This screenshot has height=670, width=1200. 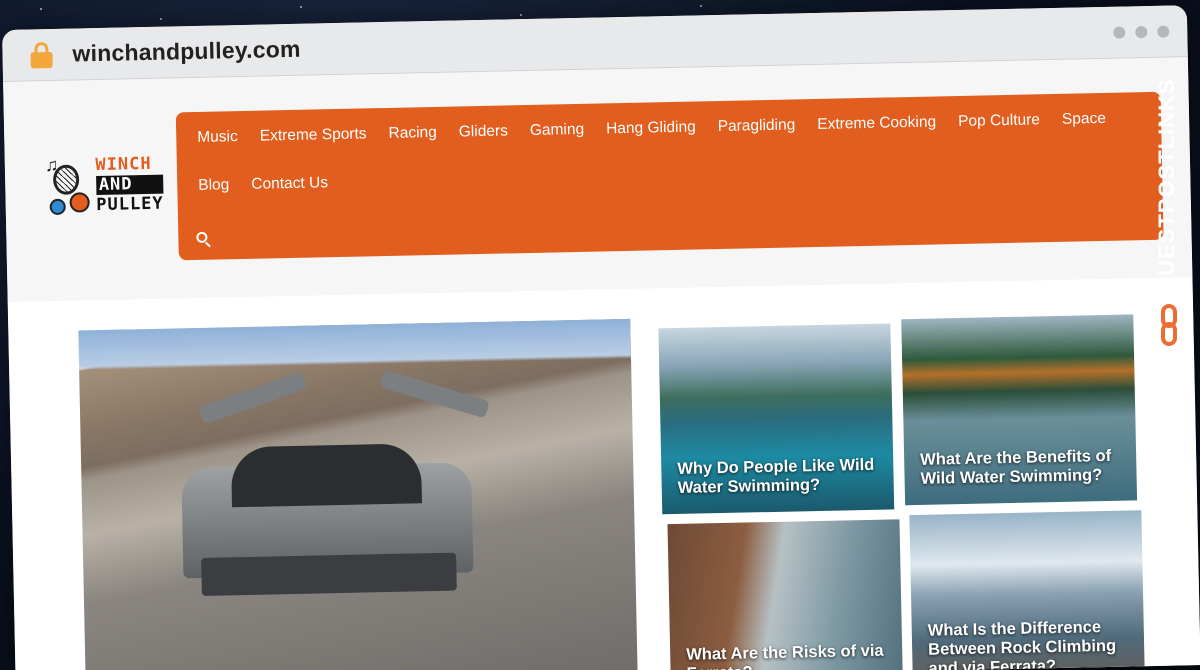 I want to click on logo-line-2: AND, so click(x=129, y=184).